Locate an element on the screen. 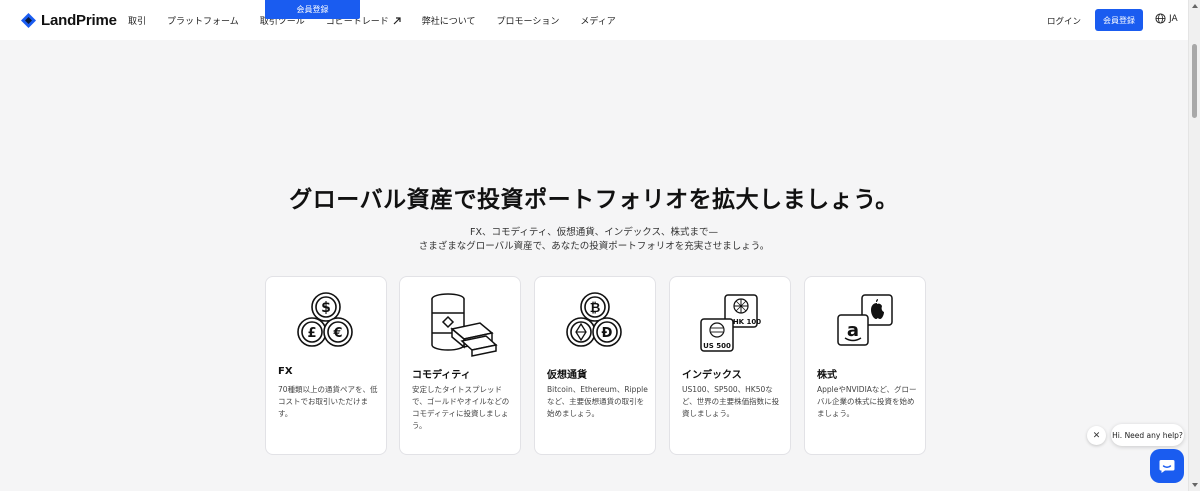  svg-text: Đ is located at coordinates (607, 333).